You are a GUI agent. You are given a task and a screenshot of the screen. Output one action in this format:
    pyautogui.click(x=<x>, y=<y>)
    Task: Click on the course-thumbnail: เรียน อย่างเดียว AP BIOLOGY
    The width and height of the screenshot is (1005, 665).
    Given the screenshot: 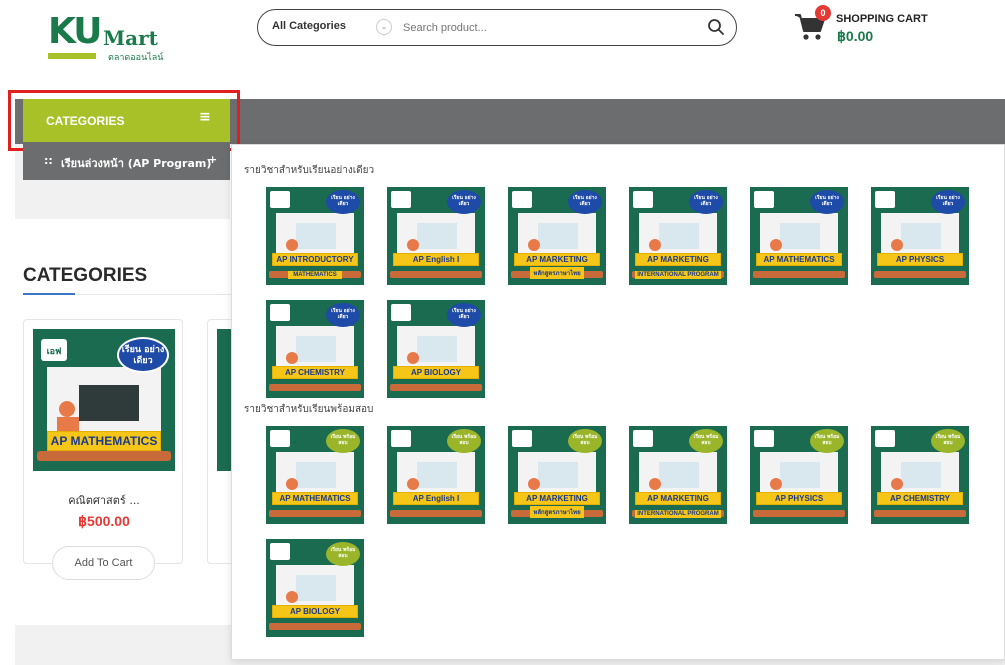 What is the action you would take?
    pyautogui.click(x=436, y=349)
    